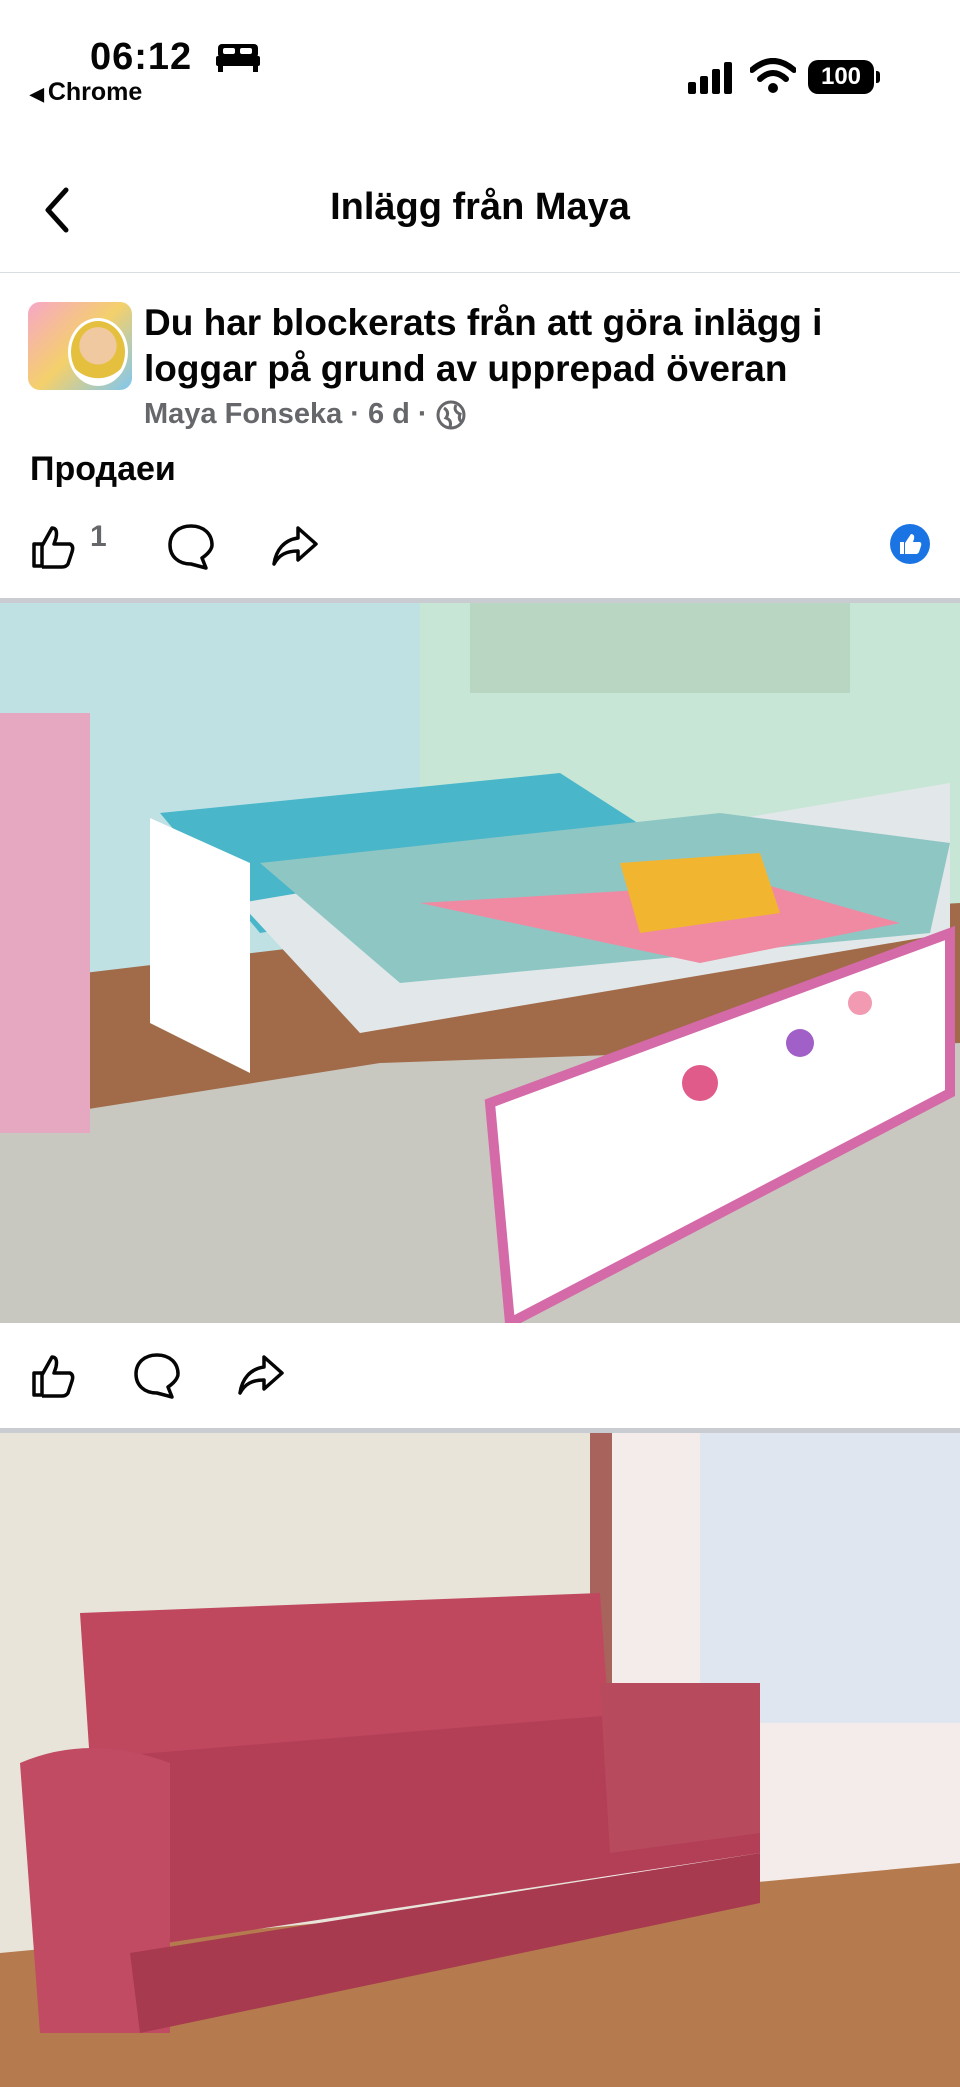 The image size is (960, 2087). I want to click on post-meta: Maya Fonseka · 6 d ·, so click(305, 414).